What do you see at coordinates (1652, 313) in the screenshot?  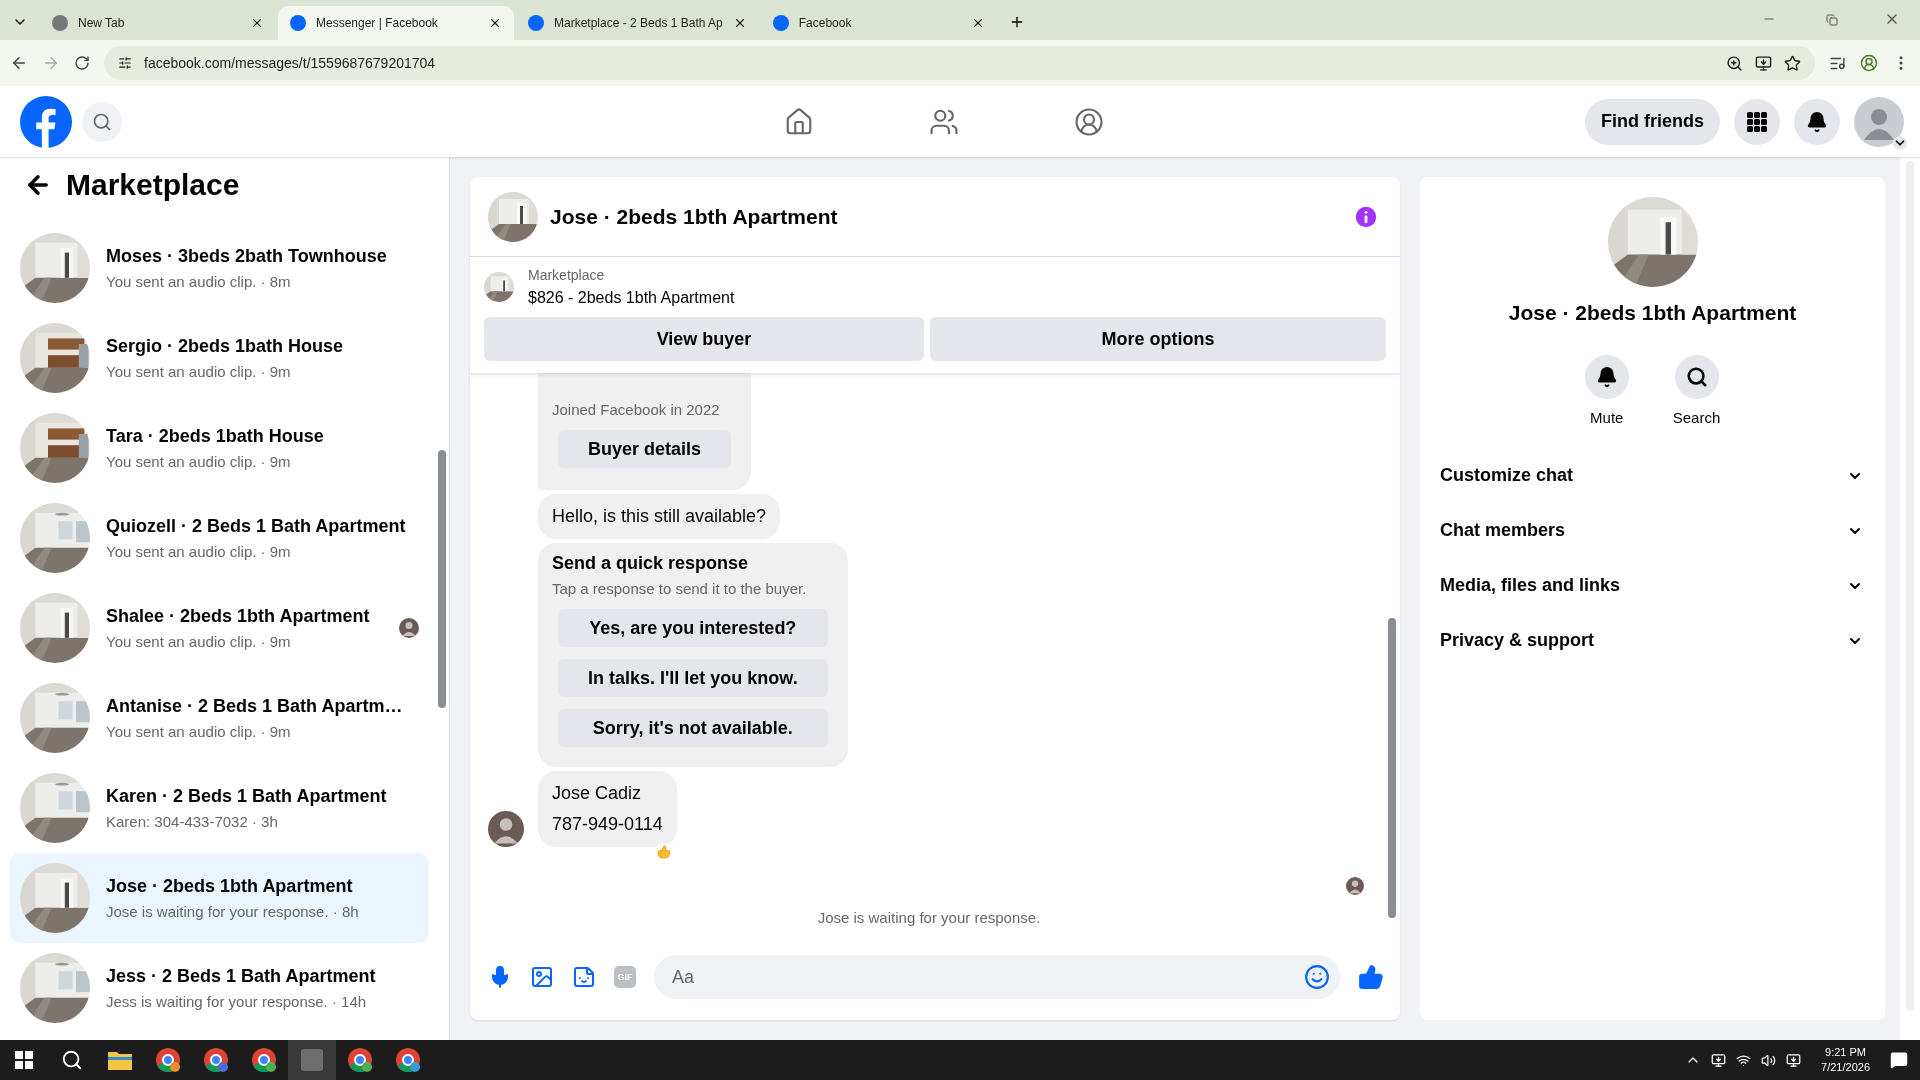 I see `contact-name: Jose · 2beds 1bth Apartment` at bounding box center [1652, 313].